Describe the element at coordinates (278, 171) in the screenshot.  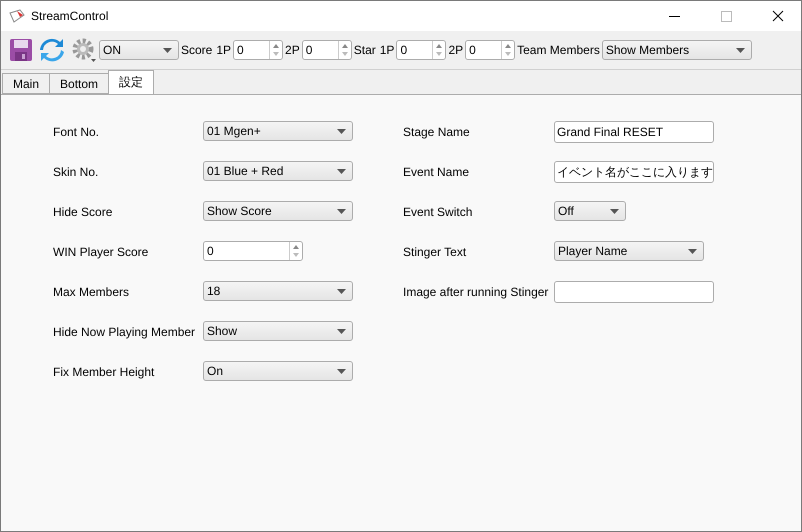
I see `dropdown: 01 Blue + Red` at that location.